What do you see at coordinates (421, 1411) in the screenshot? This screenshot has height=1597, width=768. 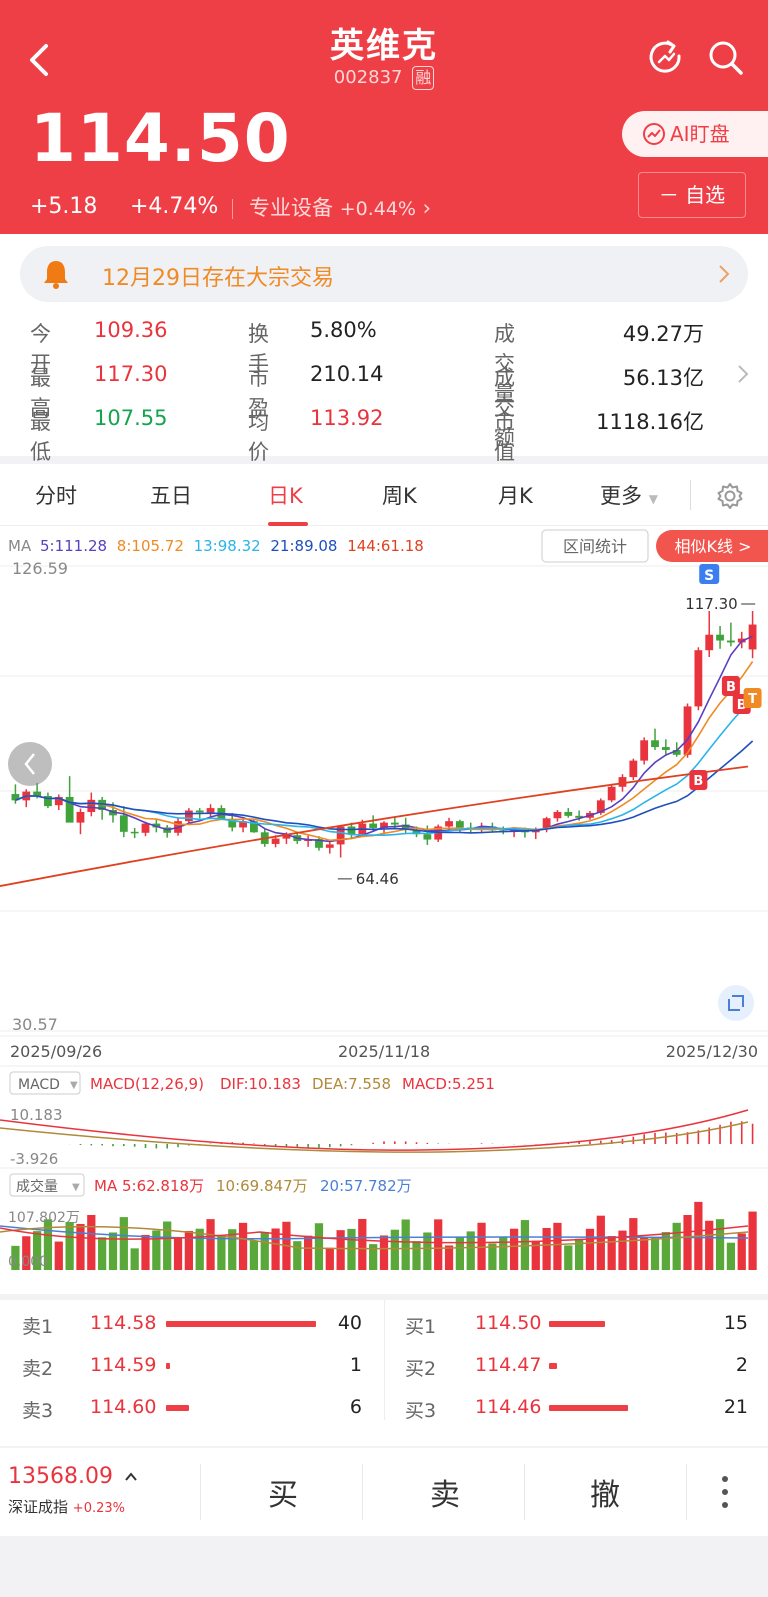 I see `buy-level-label: 买3` at bounding box center [421, 1411].